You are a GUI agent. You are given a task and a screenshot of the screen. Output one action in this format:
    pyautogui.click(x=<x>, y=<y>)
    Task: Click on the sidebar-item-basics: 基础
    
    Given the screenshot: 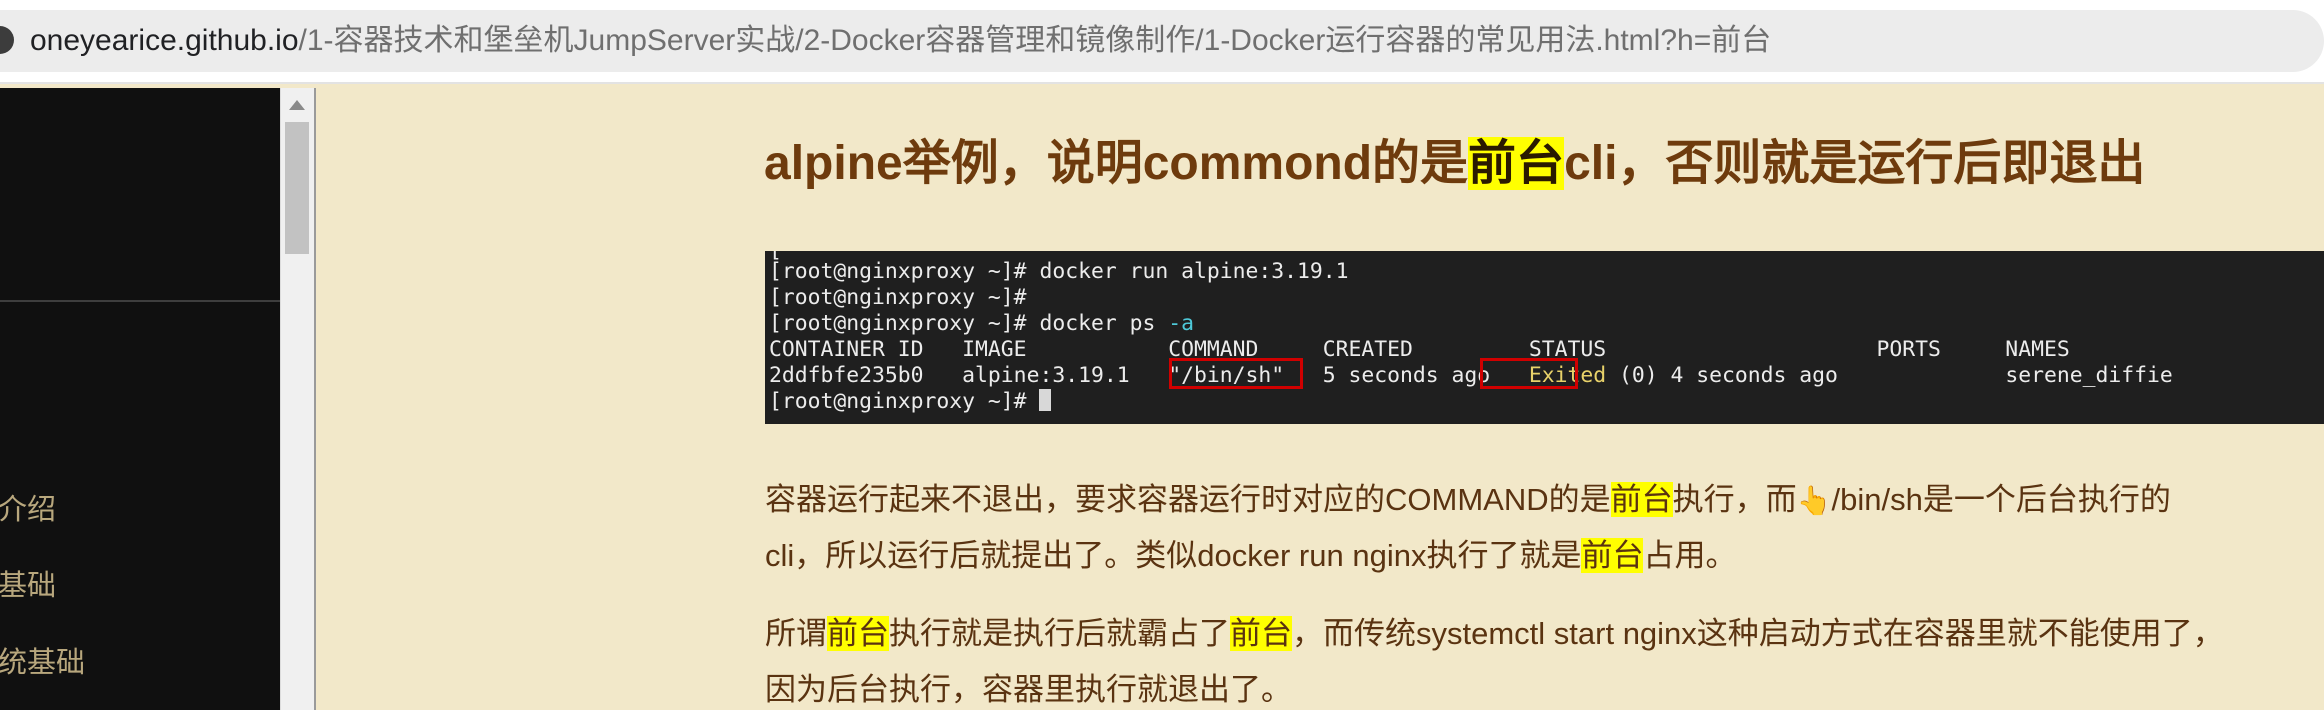 What is the action you would take?
    pyautogui.click(x=28, y=583)
    